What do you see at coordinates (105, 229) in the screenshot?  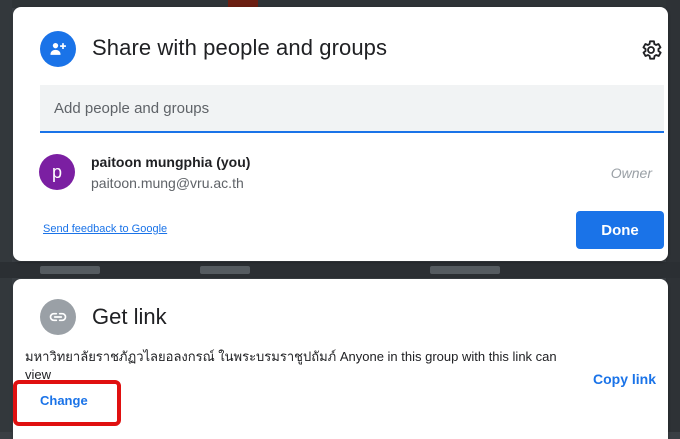 I see `send-feedback-link: Send feedback to Google` at bounding box center [105, 229].